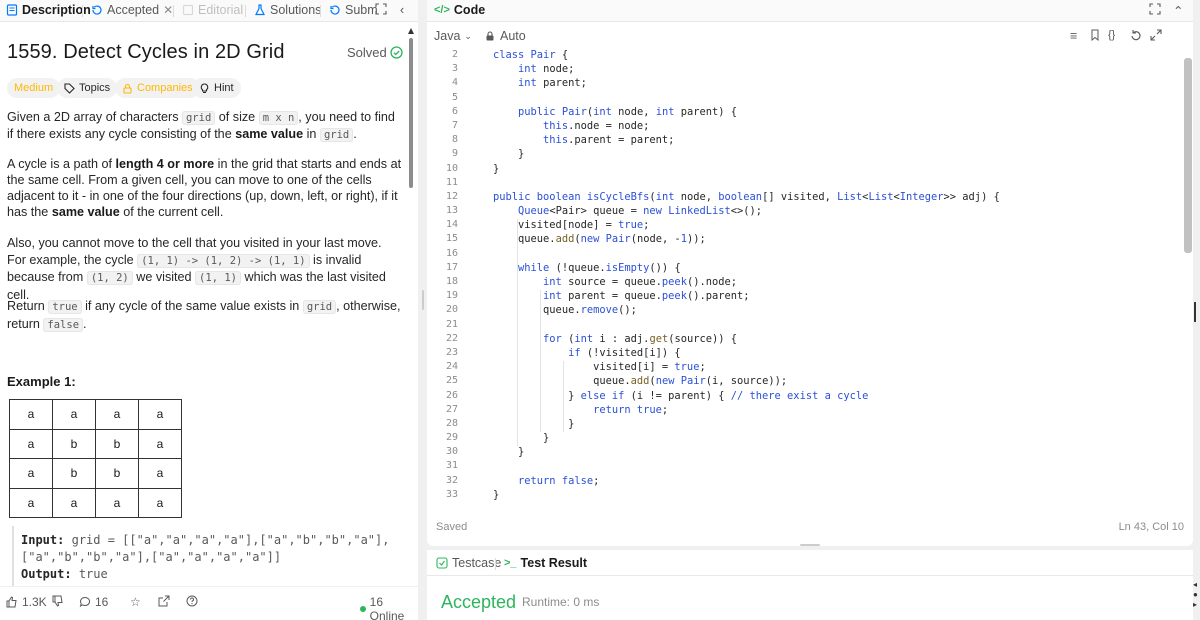  I want to click on share-icon, so click(164, 601).